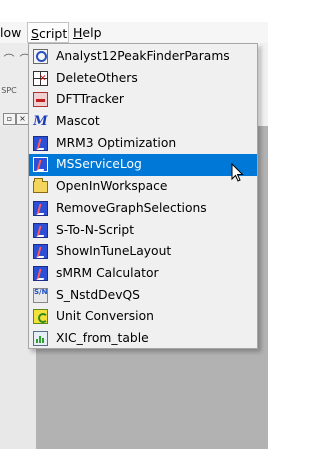 The width and height of the screenshot is (320, 449). Describe the element at coordinates (40, 338) in the screenshot. I see `xic-icon` at that location.